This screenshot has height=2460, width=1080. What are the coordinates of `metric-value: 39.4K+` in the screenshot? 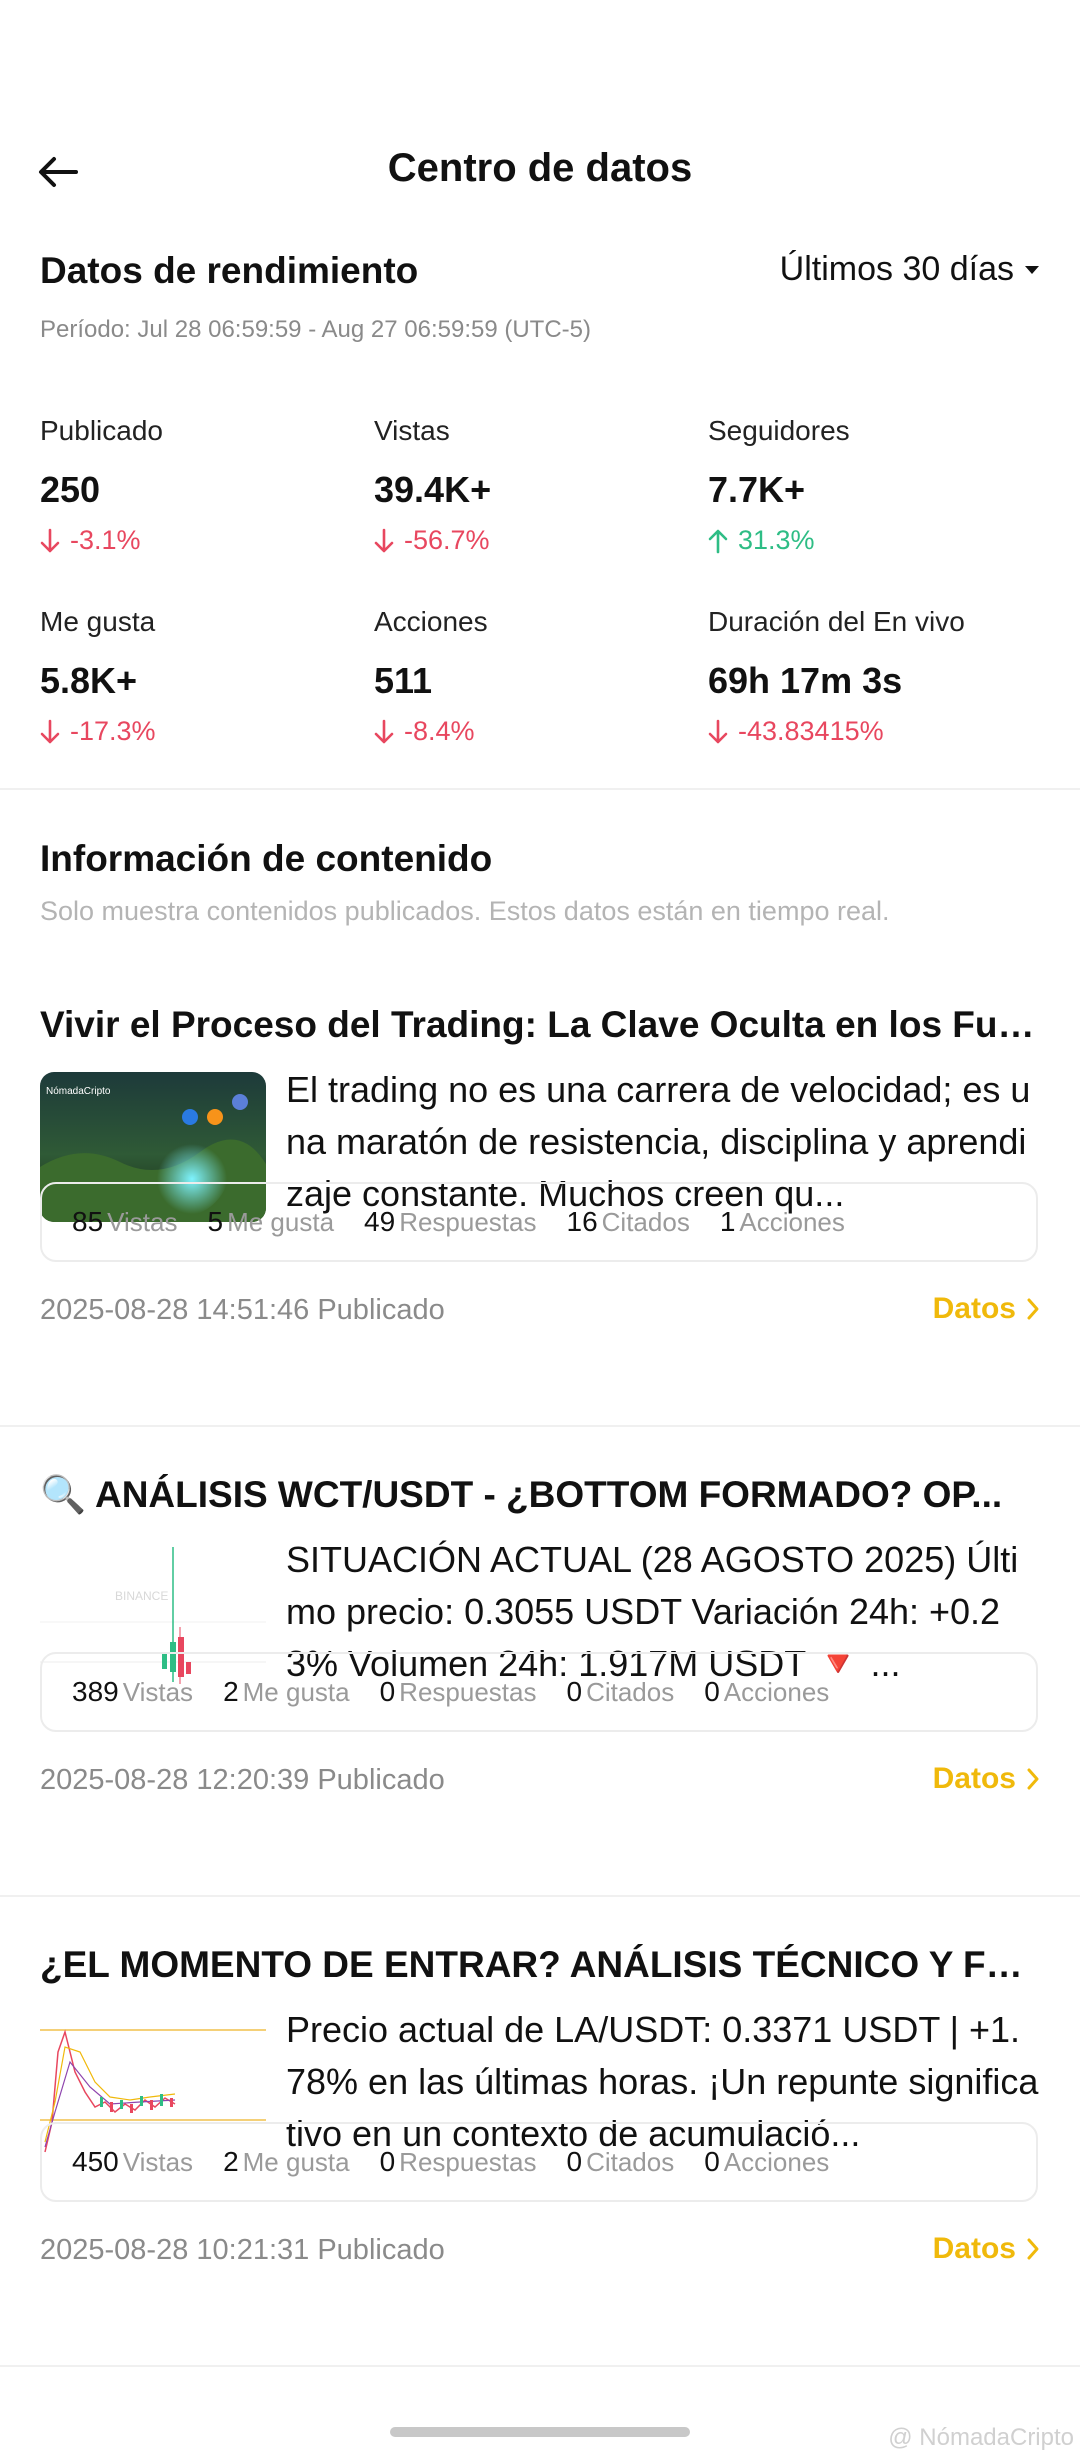 It's located at (433, 489).